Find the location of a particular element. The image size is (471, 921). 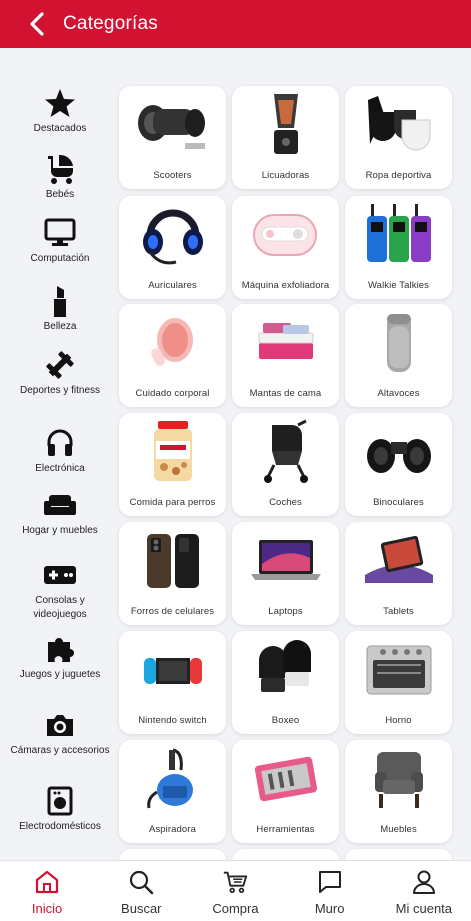

tablet-stand-image is located at coordinates (399, 561).